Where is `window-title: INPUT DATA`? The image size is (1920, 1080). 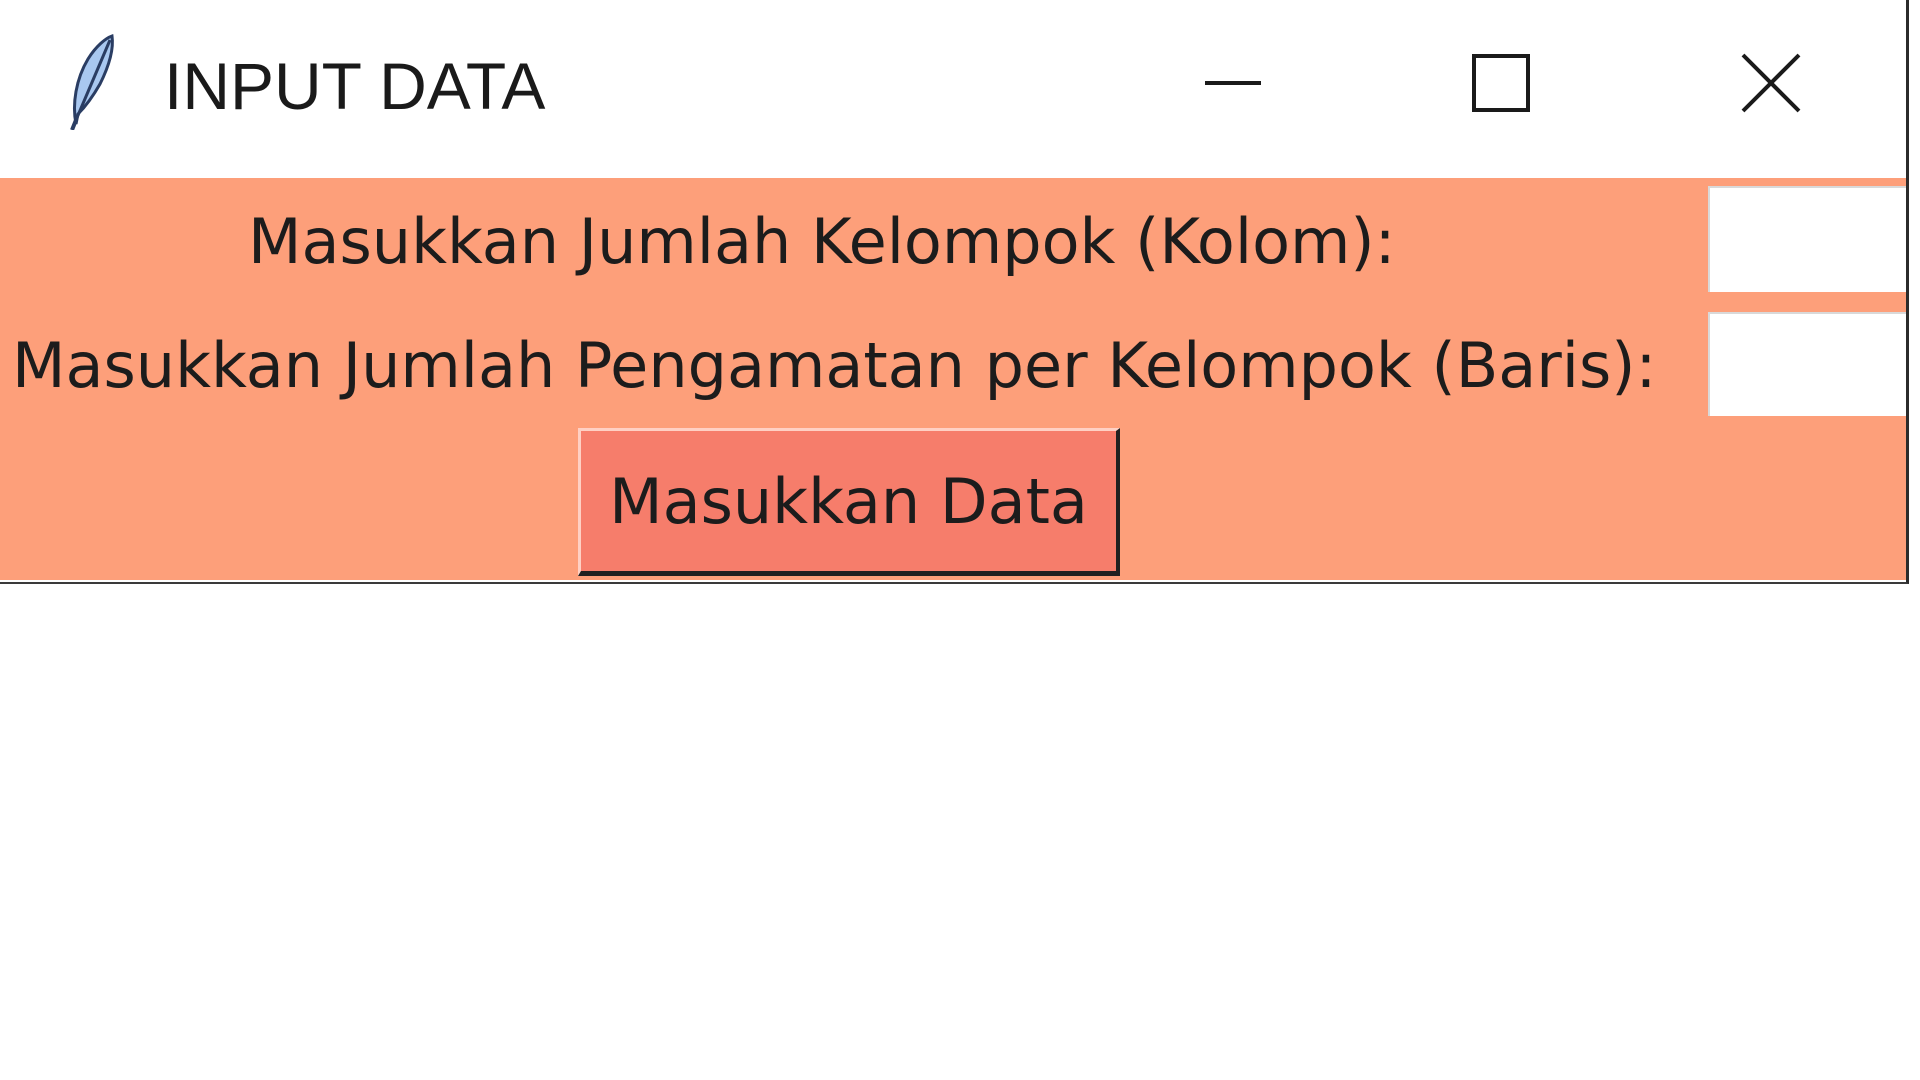
window-title: INPUT DATA is located at coordinates (355, 86).